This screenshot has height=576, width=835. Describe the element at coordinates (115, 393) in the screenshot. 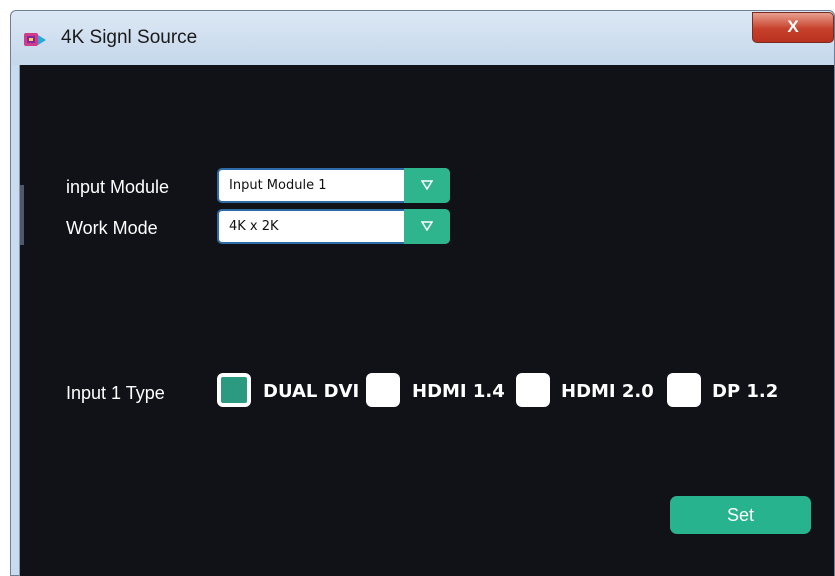

I see `input-type-label: Input 1 Type` at that location.